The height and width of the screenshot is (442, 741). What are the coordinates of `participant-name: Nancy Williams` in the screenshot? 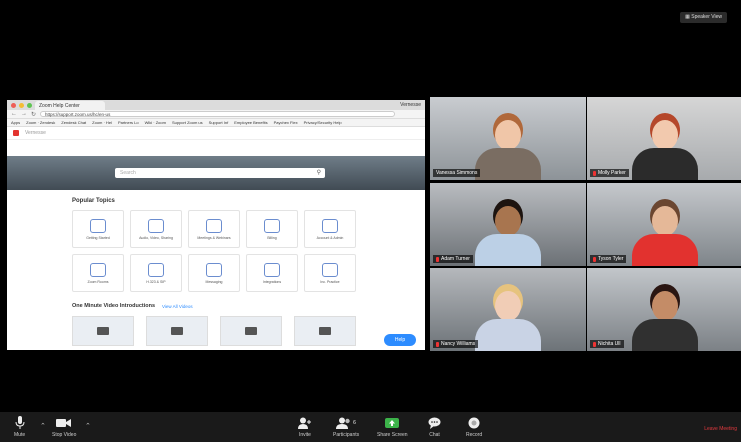 It's located at (458, 344).